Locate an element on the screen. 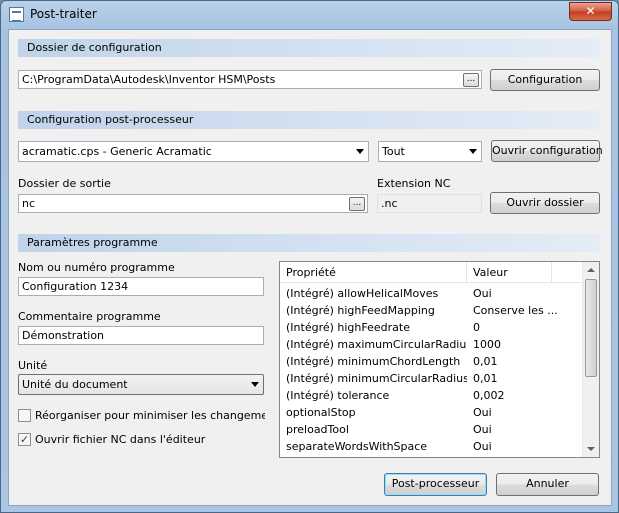  property-row: (Intégré) maximumCircularRadius 1000 is located at coordinates (431, 344).